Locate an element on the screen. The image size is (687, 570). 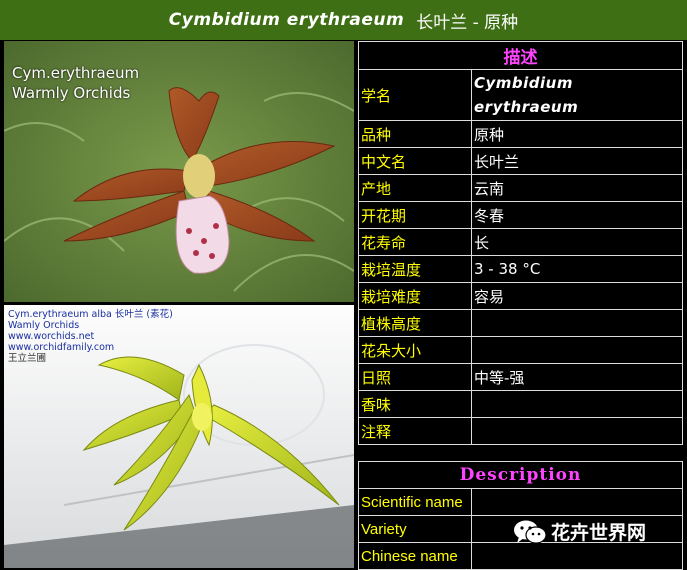
page-title: Cymbidium erythraeum 长叶兰 - 原种 is located at coordinates (343, 20).